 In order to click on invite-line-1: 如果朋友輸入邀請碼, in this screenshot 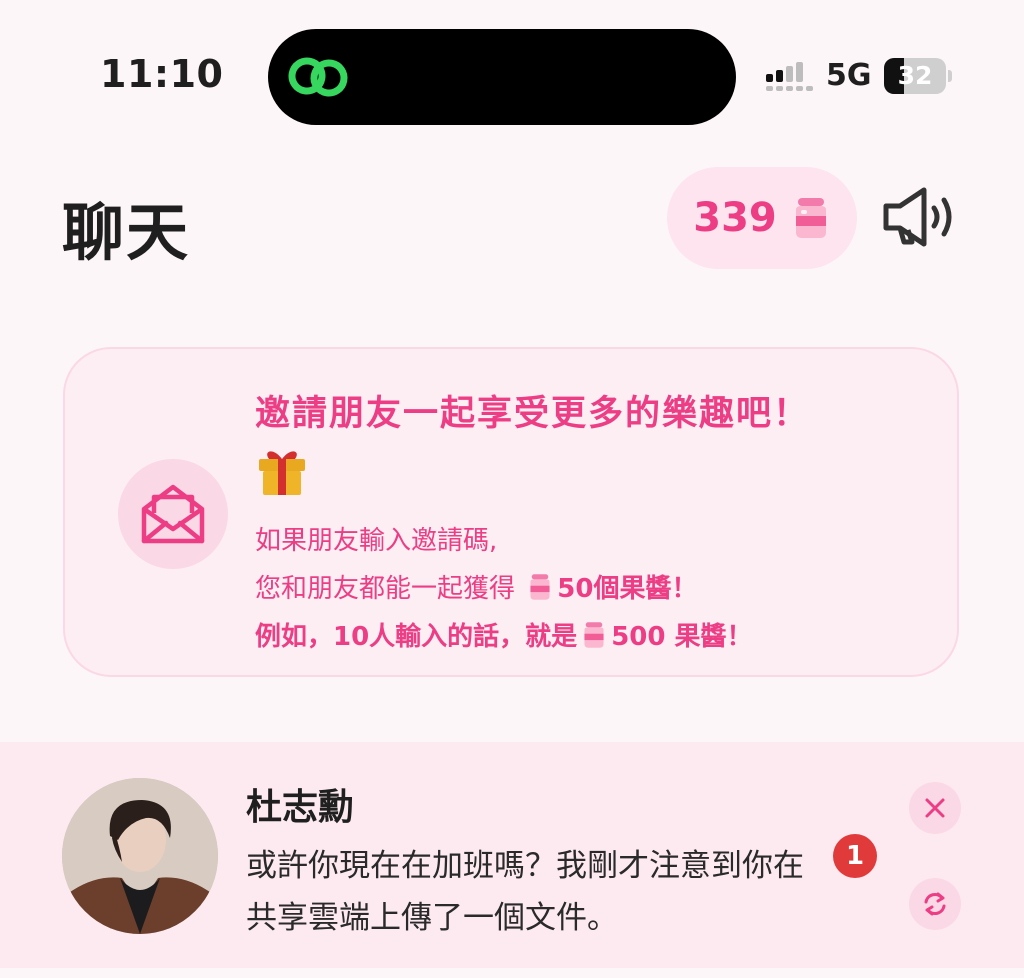, I will do `click(376, 541)`.